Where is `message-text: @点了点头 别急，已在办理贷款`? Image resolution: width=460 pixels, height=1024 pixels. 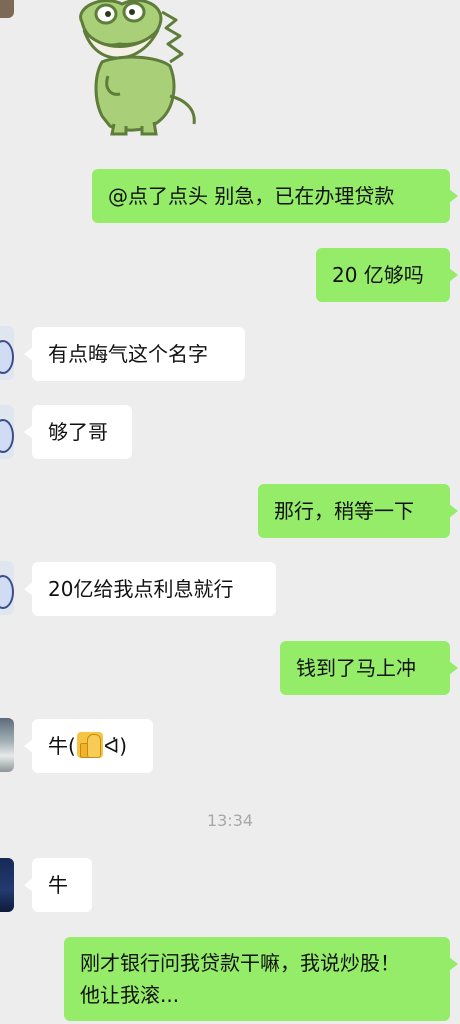
message-text: @点了点头 别急，已在办理贷款 is located at coordinates (251, 196).